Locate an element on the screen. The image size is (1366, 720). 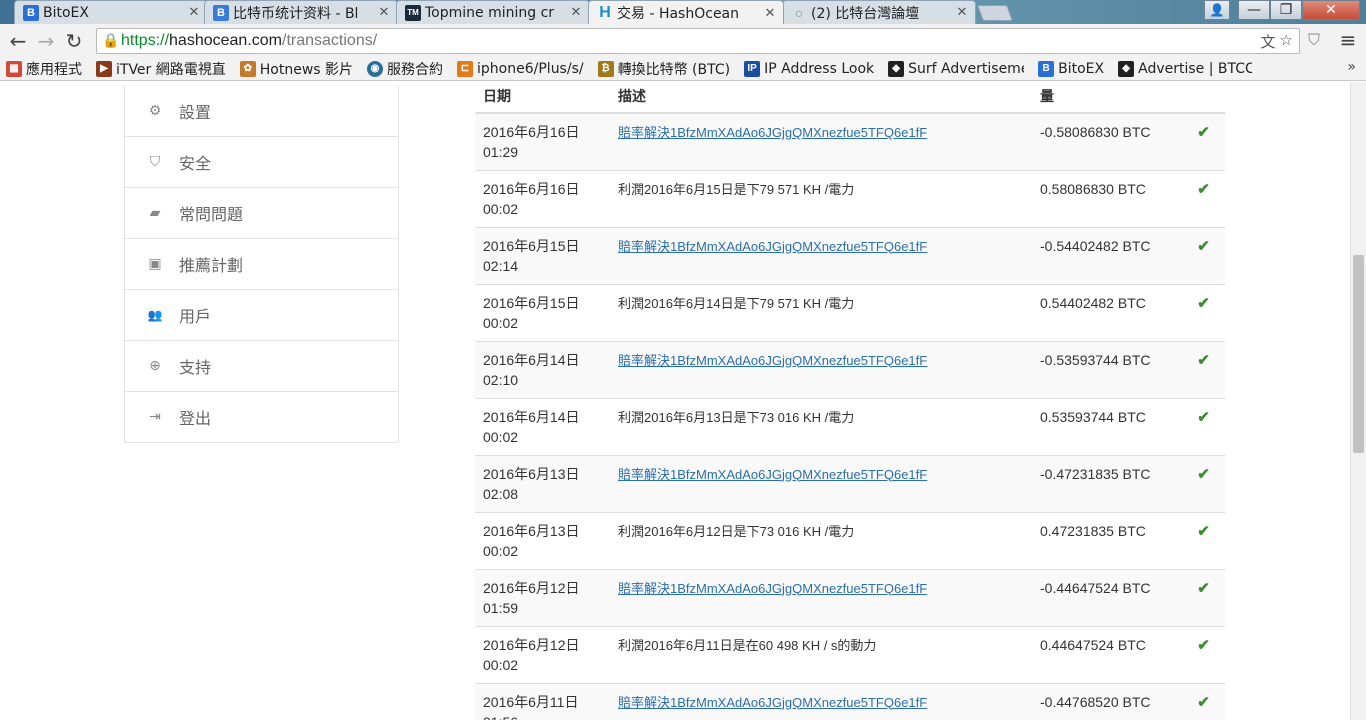
bookmarks-overflow-button: » is located at coordinates (1351, 67).